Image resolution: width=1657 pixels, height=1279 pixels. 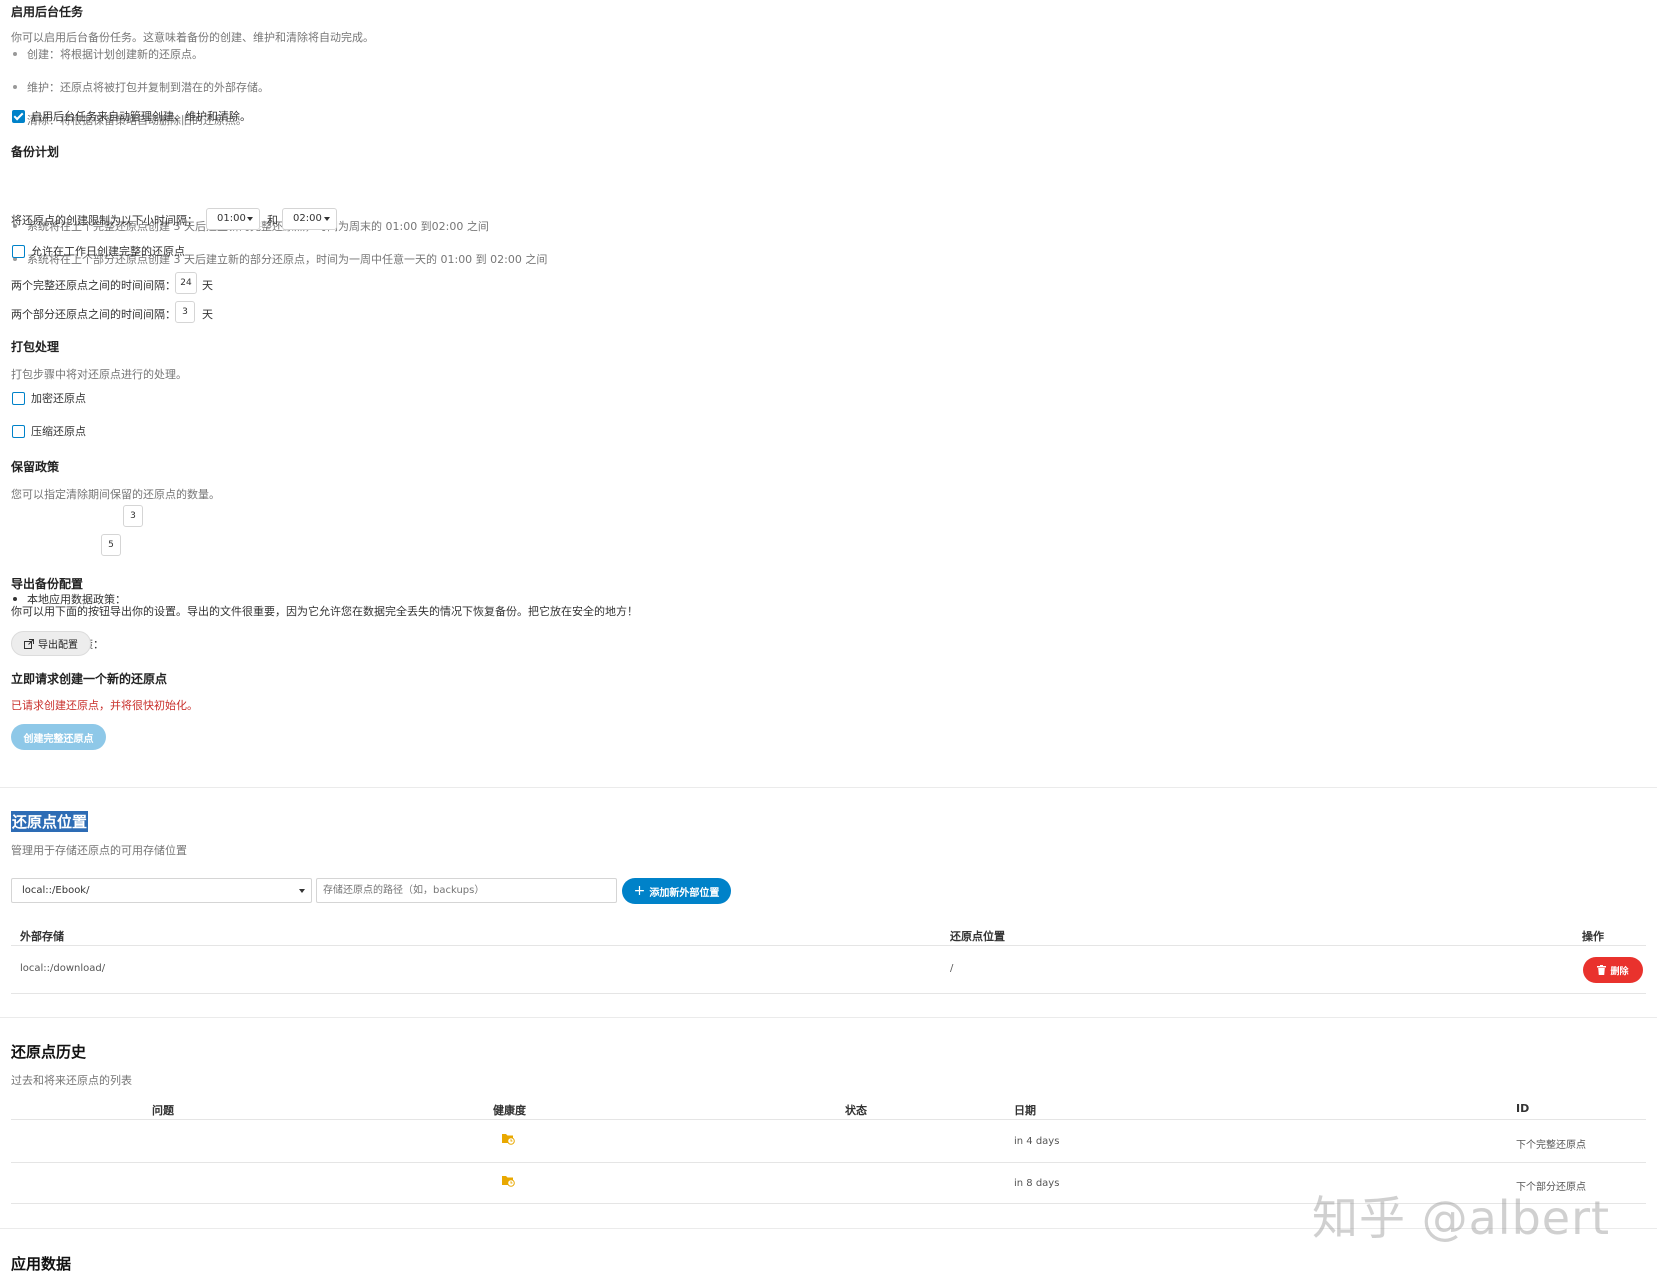 I want to click on time-limit-label: 将还原点的创建限制为以下小时间隔：, so click(x=104, y=220).